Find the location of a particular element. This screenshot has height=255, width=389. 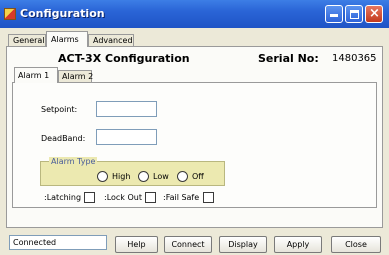

title-bar: Configuration × is located at coordinates (194, 14).